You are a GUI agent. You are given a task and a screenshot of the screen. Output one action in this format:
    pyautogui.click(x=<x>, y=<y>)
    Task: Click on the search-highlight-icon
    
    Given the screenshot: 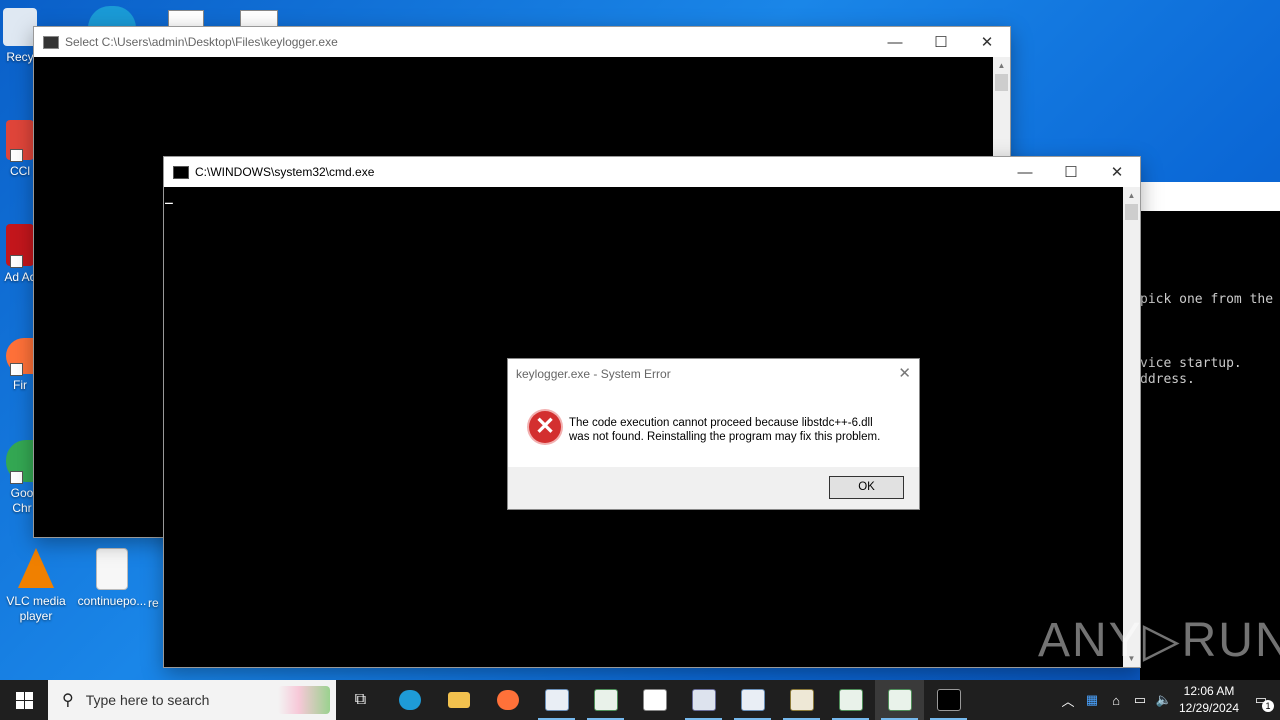 What is the action you would take?
    pyautogui.click(x=304, y=700)
    